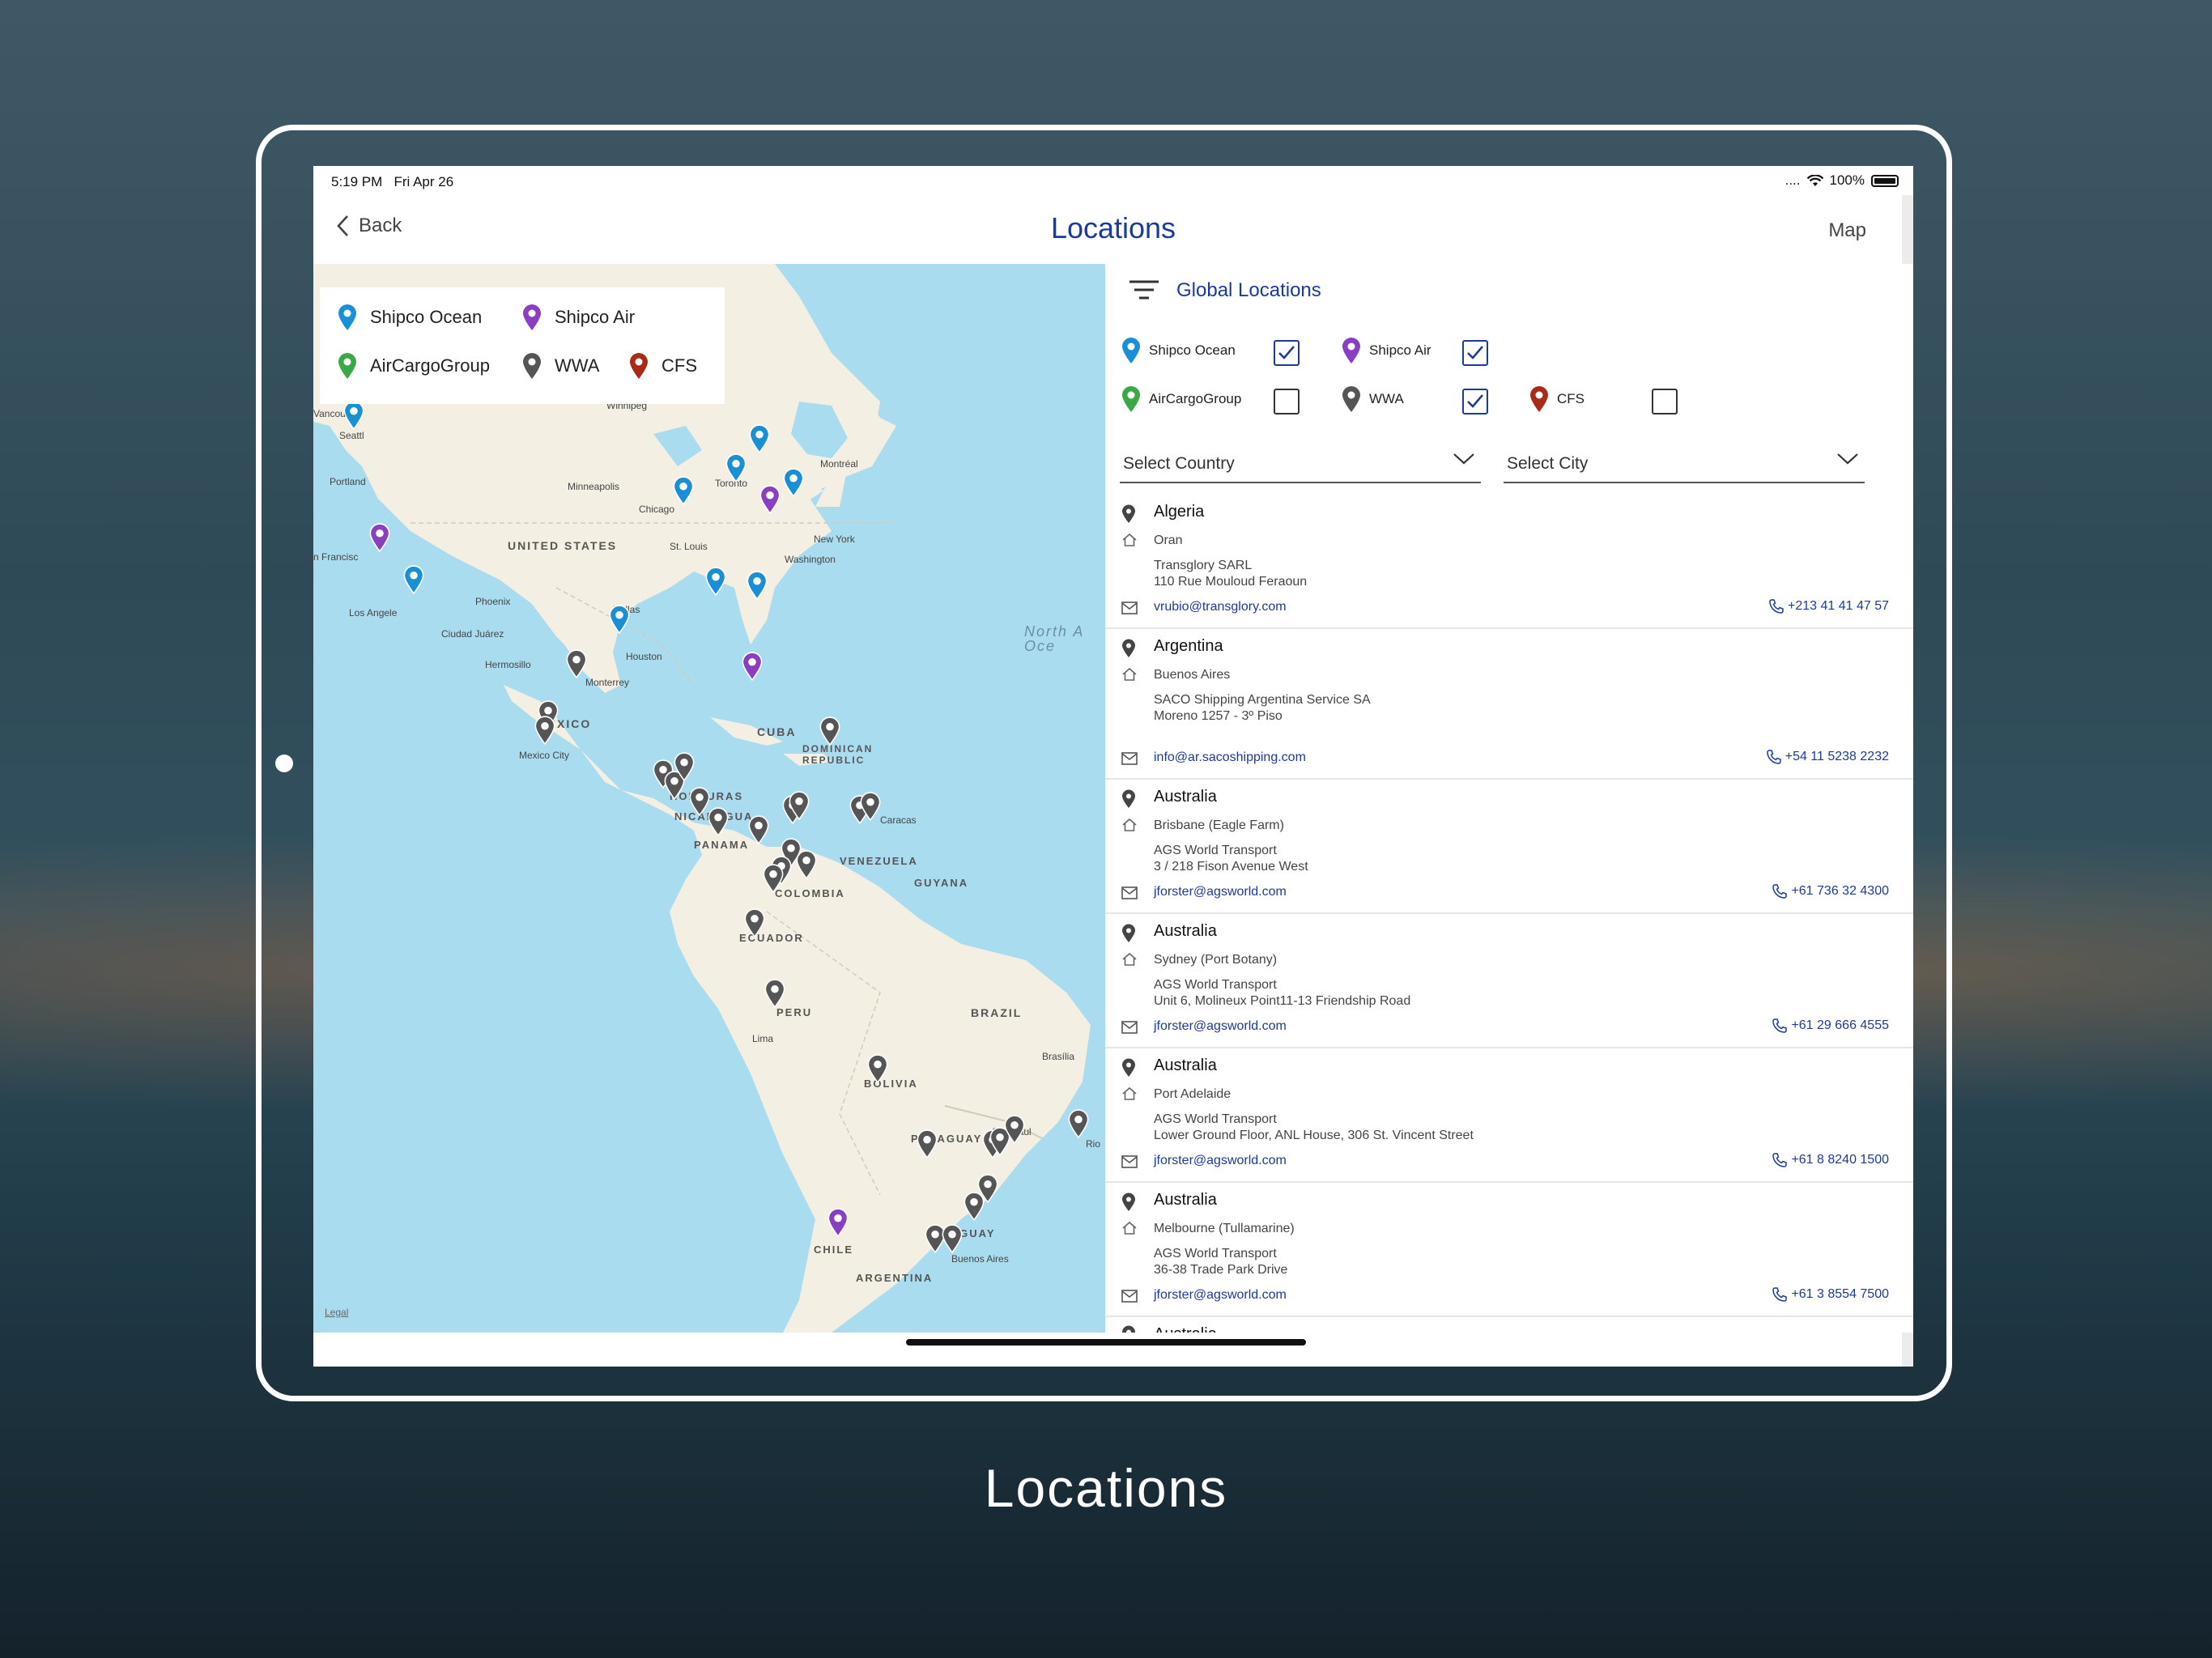  What do you see at coordinates (644, 656) in the screenshot?
I see `city-houston: Houston` at bounding box center [644, 656].